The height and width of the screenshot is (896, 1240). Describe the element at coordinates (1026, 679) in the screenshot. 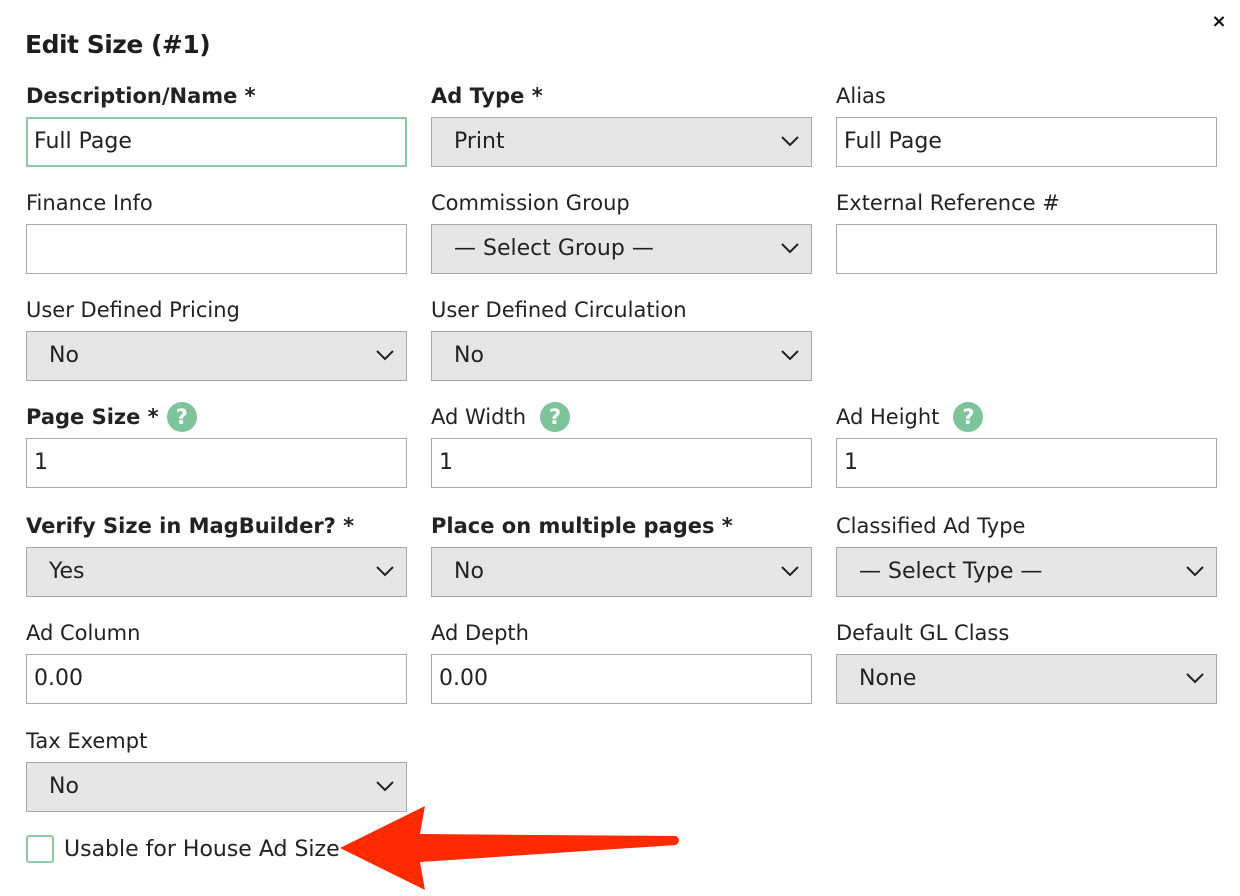

I see `gl-class-select: None` at that location.